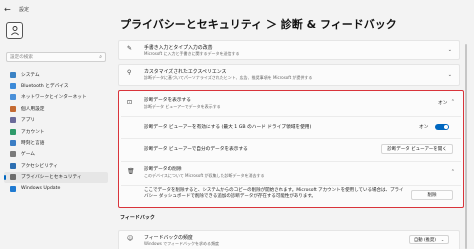 This screenshot has width=474, height=249. Describe the element at coordinates (13, 97) in the screenshot. I see `network-icon` at that location.